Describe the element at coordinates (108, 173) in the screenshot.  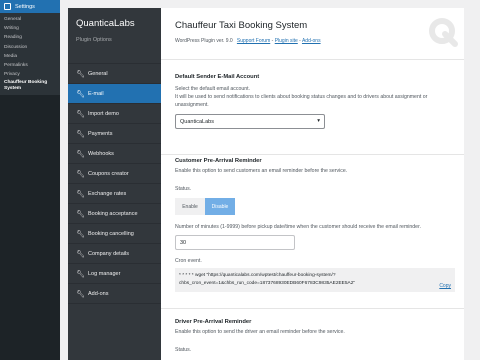
I see `nav-item-label: Coupons creator` at that location.